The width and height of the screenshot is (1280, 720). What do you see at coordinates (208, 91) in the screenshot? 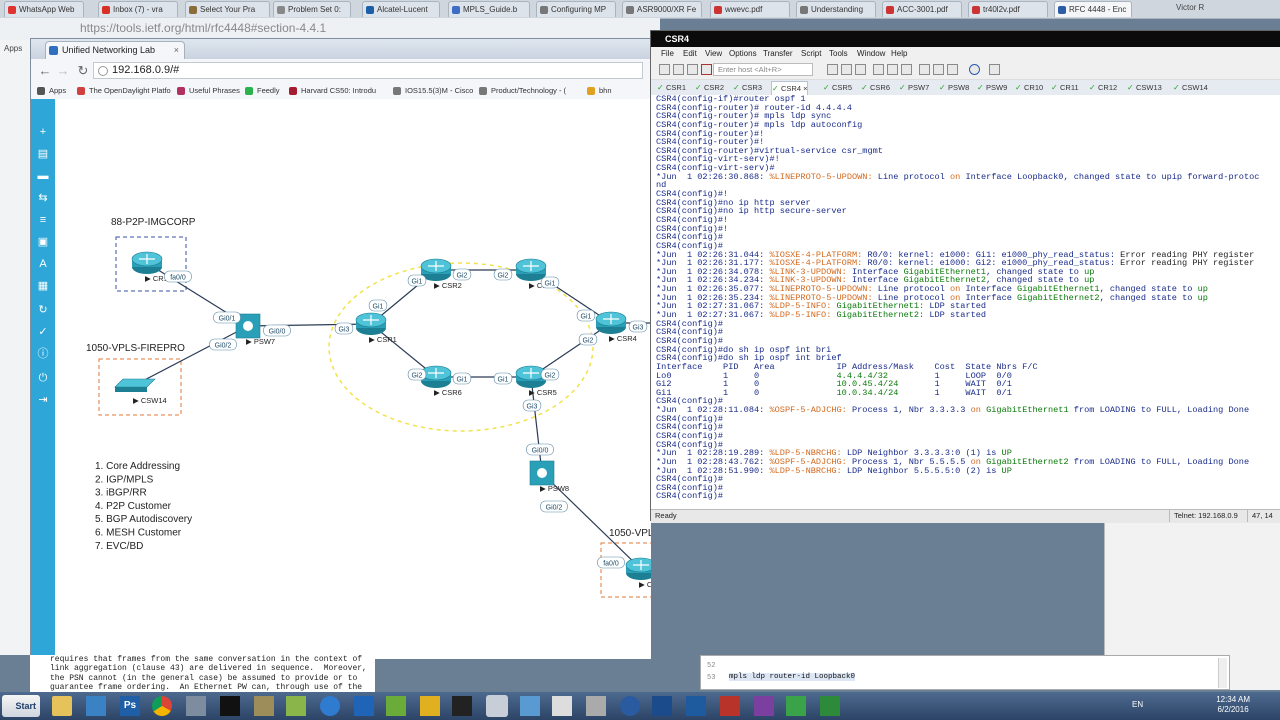
I see `bookmark-item: Useful Phrases` at bounding box center [208, 91].